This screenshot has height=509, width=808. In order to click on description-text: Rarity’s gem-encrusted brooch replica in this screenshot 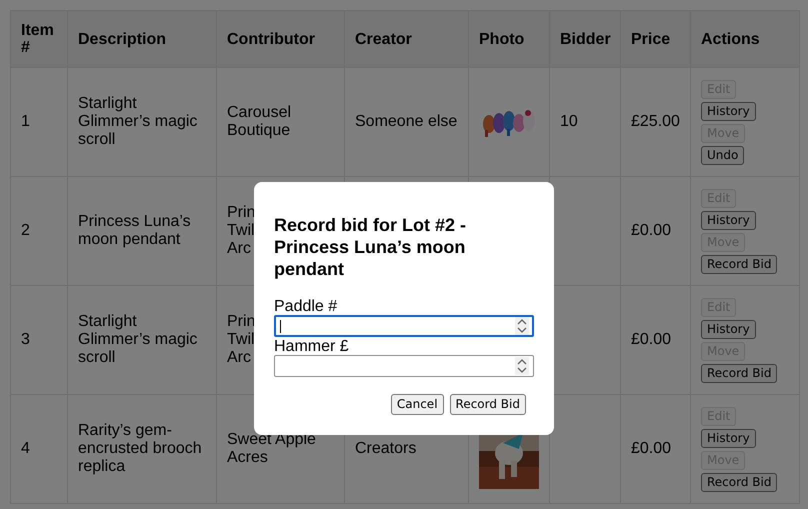, I will do `click(140, 448)`.